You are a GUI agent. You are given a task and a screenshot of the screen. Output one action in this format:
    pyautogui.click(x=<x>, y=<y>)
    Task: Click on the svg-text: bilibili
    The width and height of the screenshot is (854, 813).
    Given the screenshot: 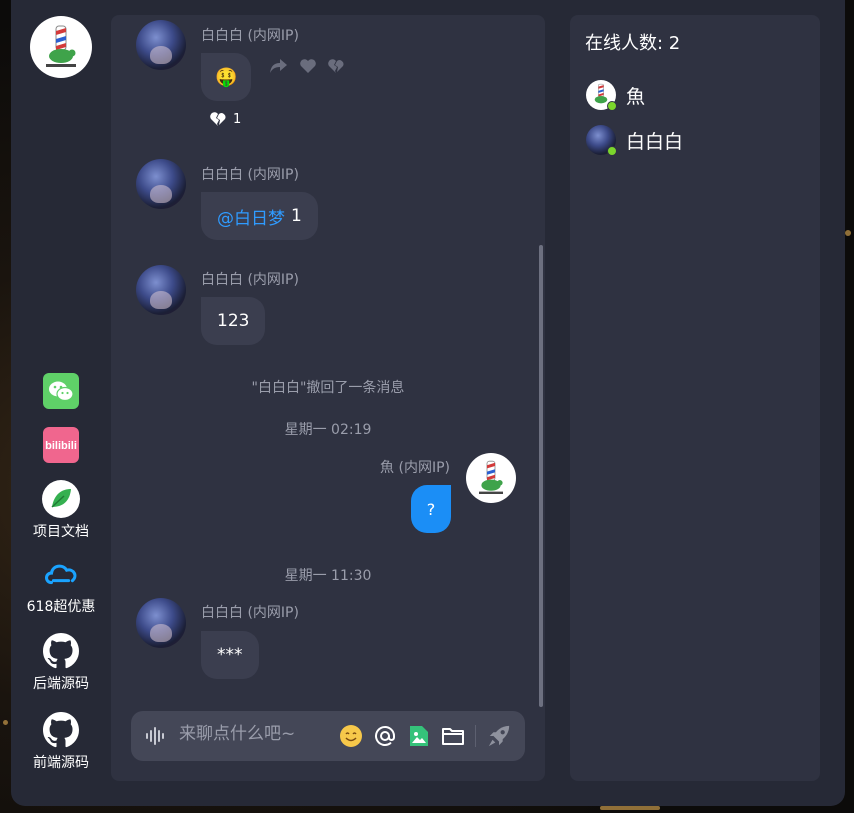 What is the action you would take?
    pyautogui.click(x=61, y=446)
    